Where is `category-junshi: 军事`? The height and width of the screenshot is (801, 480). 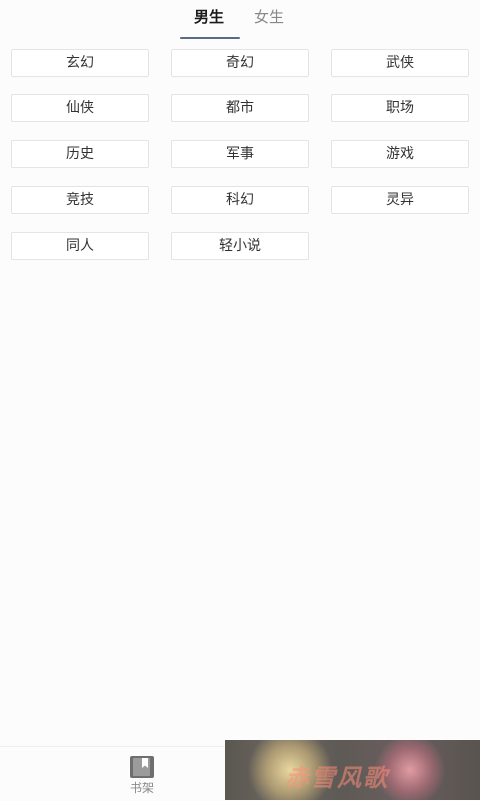 category-junshi: 军事 is located at coordinates (240, 154).